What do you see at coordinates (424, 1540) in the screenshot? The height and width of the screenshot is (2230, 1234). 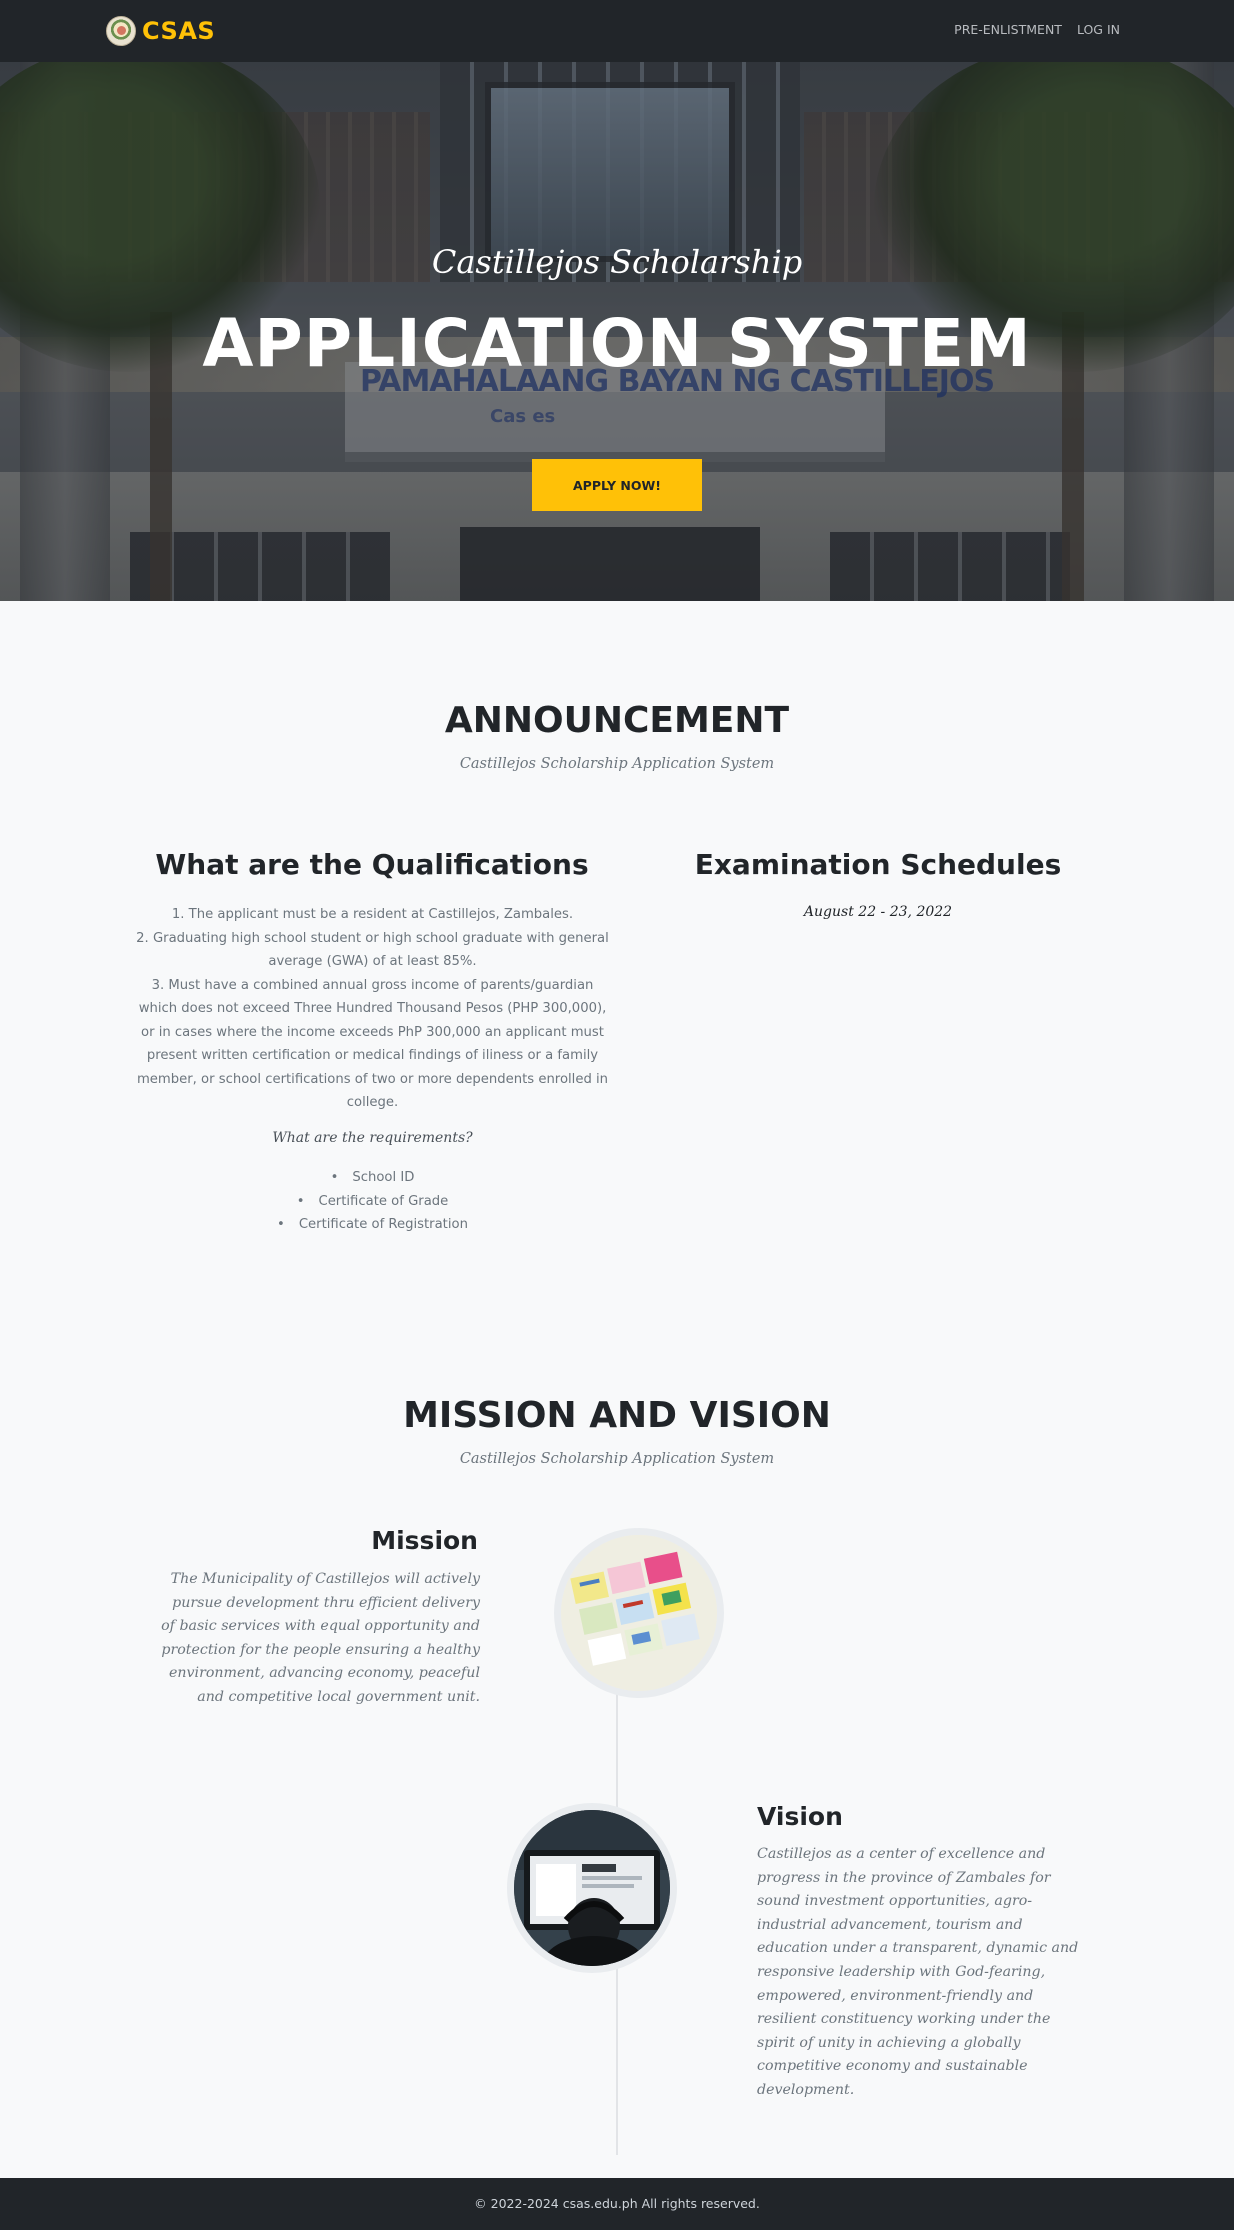 I see `mission-heading: Mission` at bounding box center [424, 1540].